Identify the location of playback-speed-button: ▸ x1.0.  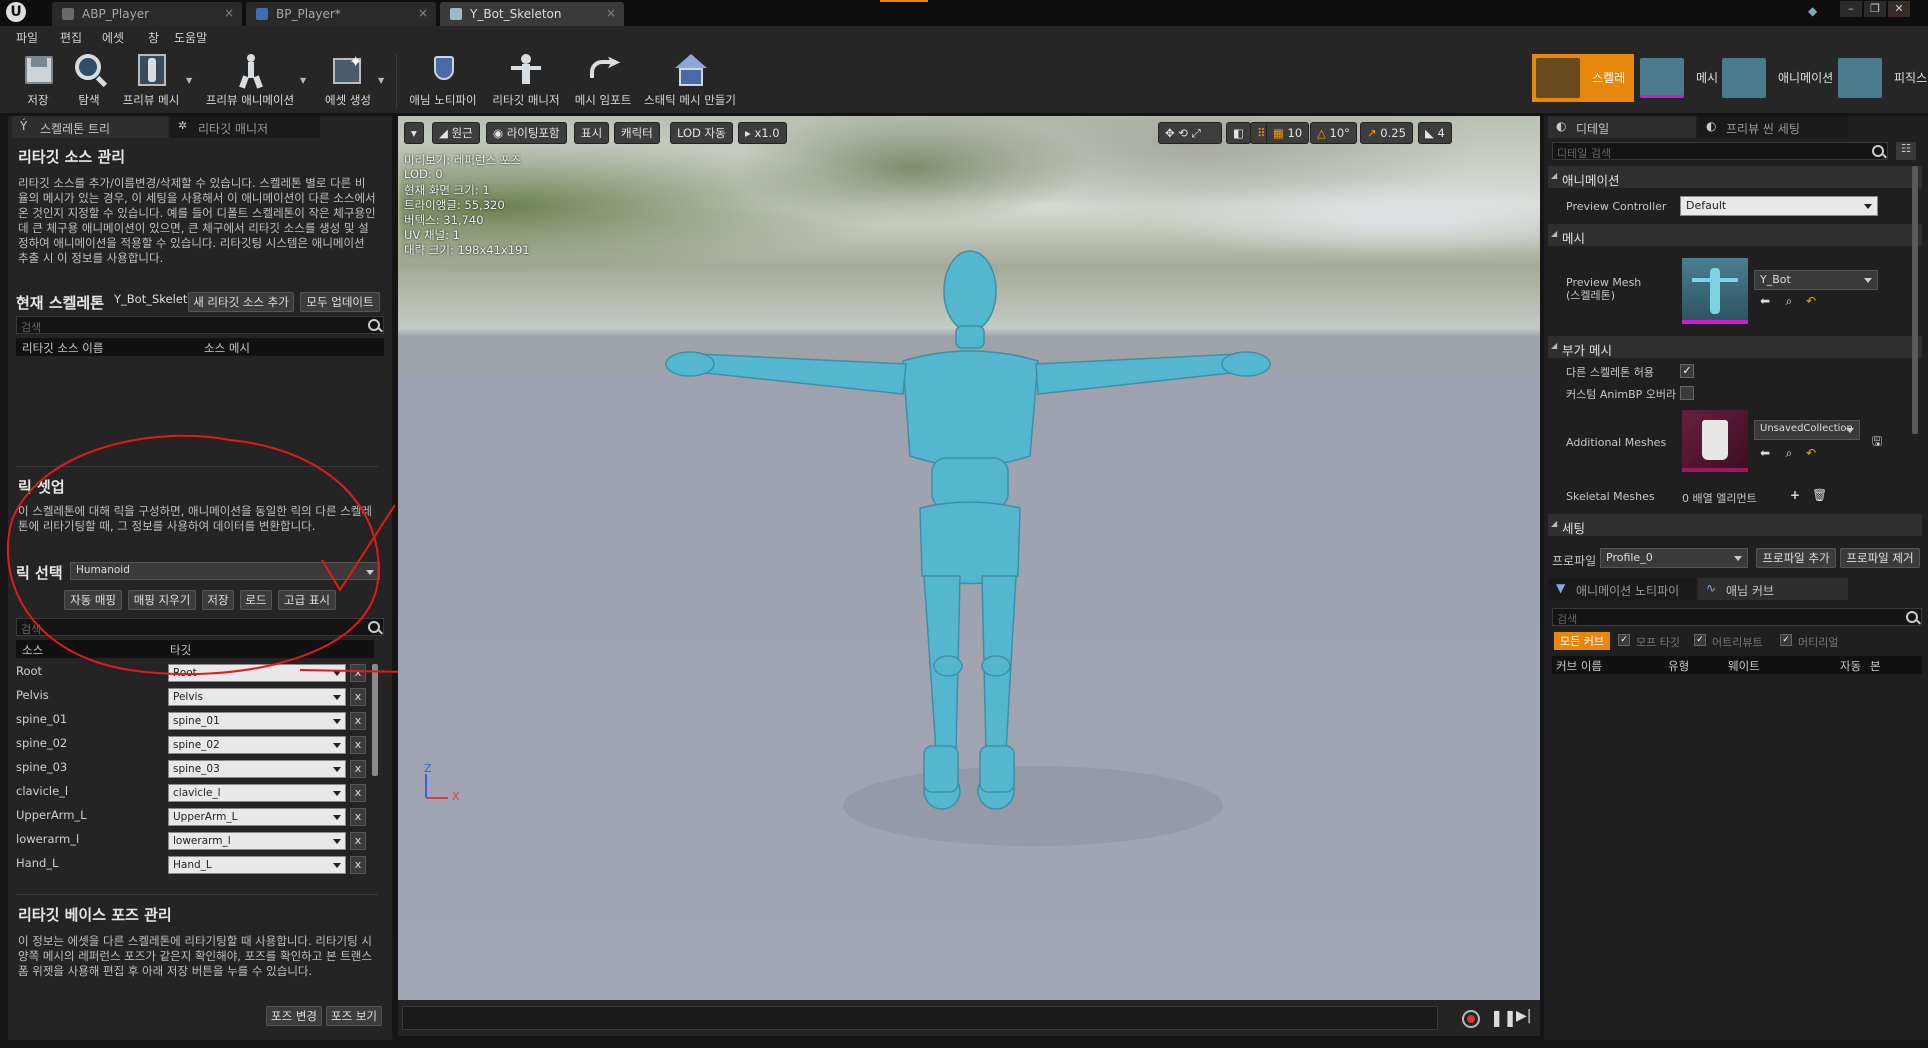
(762, 133).